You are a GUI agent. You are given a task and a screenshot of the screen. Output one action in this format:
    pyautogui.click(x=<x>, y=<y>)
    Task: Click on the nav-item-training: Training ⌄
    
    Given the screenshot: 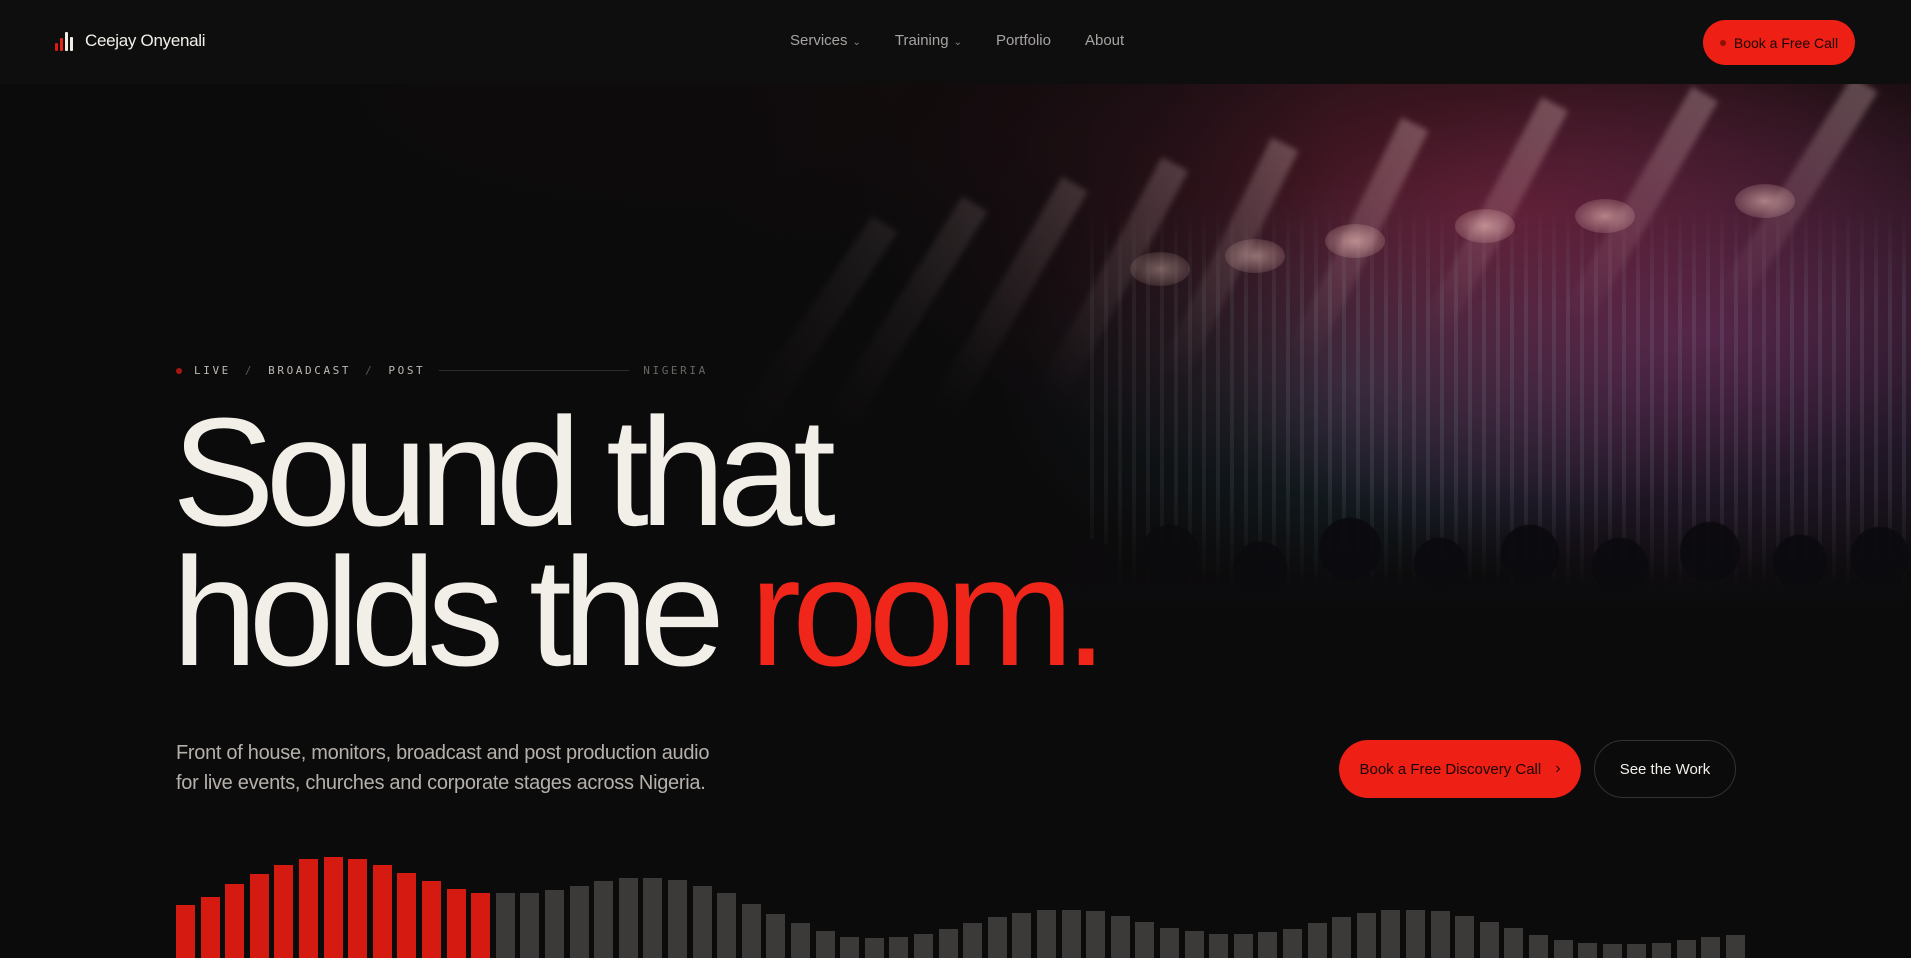 What is the action you would take?
    pyautogui.click(x=928, y=40)
    